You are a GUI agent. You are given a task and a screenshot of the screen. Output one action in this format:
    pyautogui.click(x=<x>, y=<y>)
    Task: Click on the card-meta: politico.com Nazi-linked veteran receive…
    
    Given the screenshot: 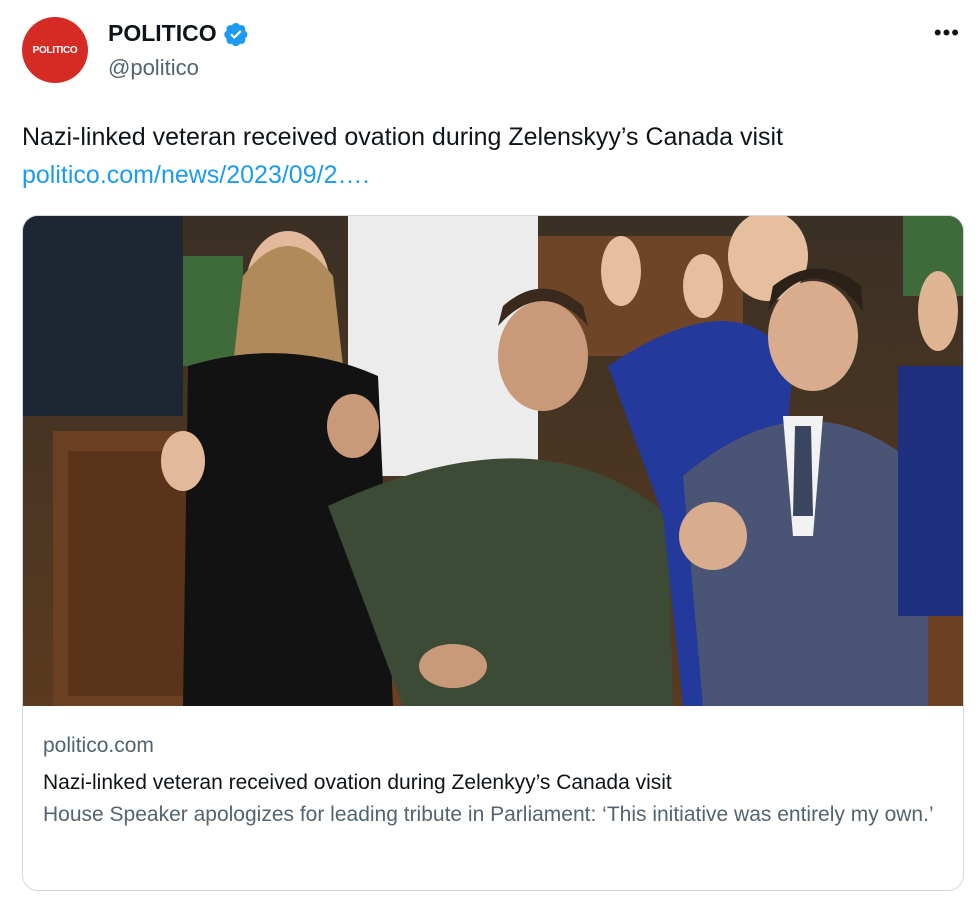 What is the action you would take?
    pyautogui.click(x=493, y=781)
    